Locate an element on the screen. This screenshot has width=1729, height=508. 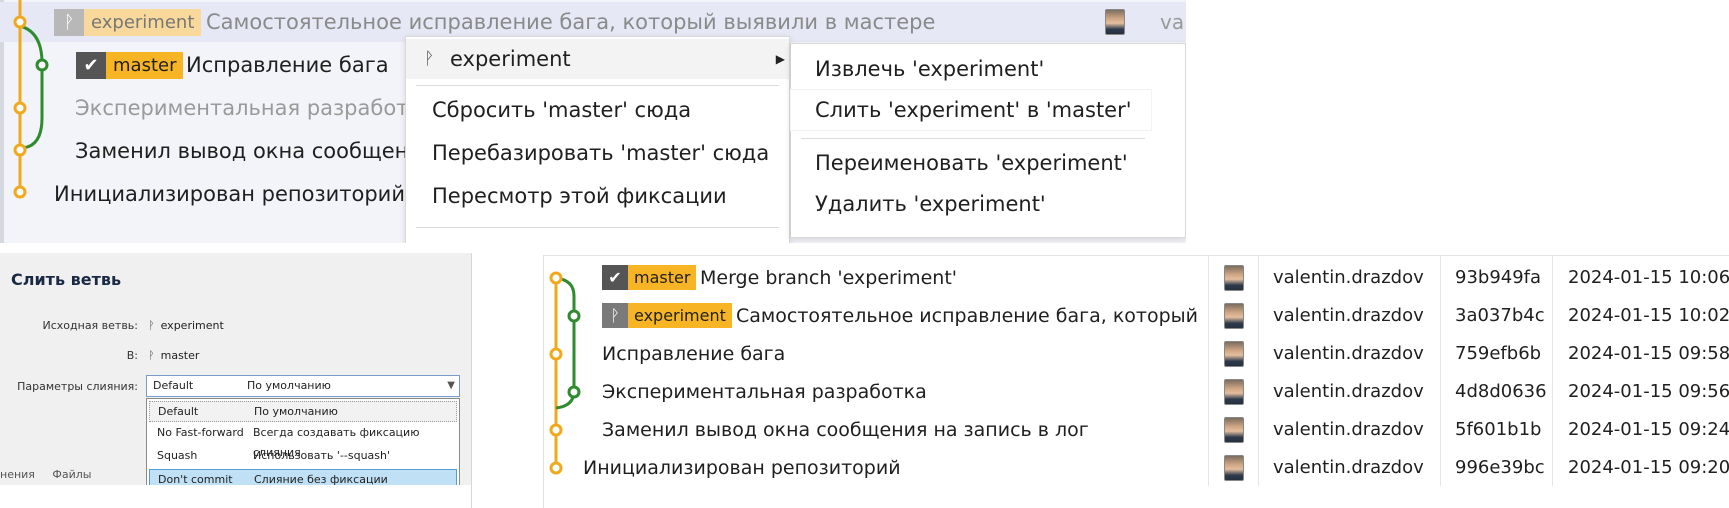
branch-line-side is located at coordinates (31, 44).